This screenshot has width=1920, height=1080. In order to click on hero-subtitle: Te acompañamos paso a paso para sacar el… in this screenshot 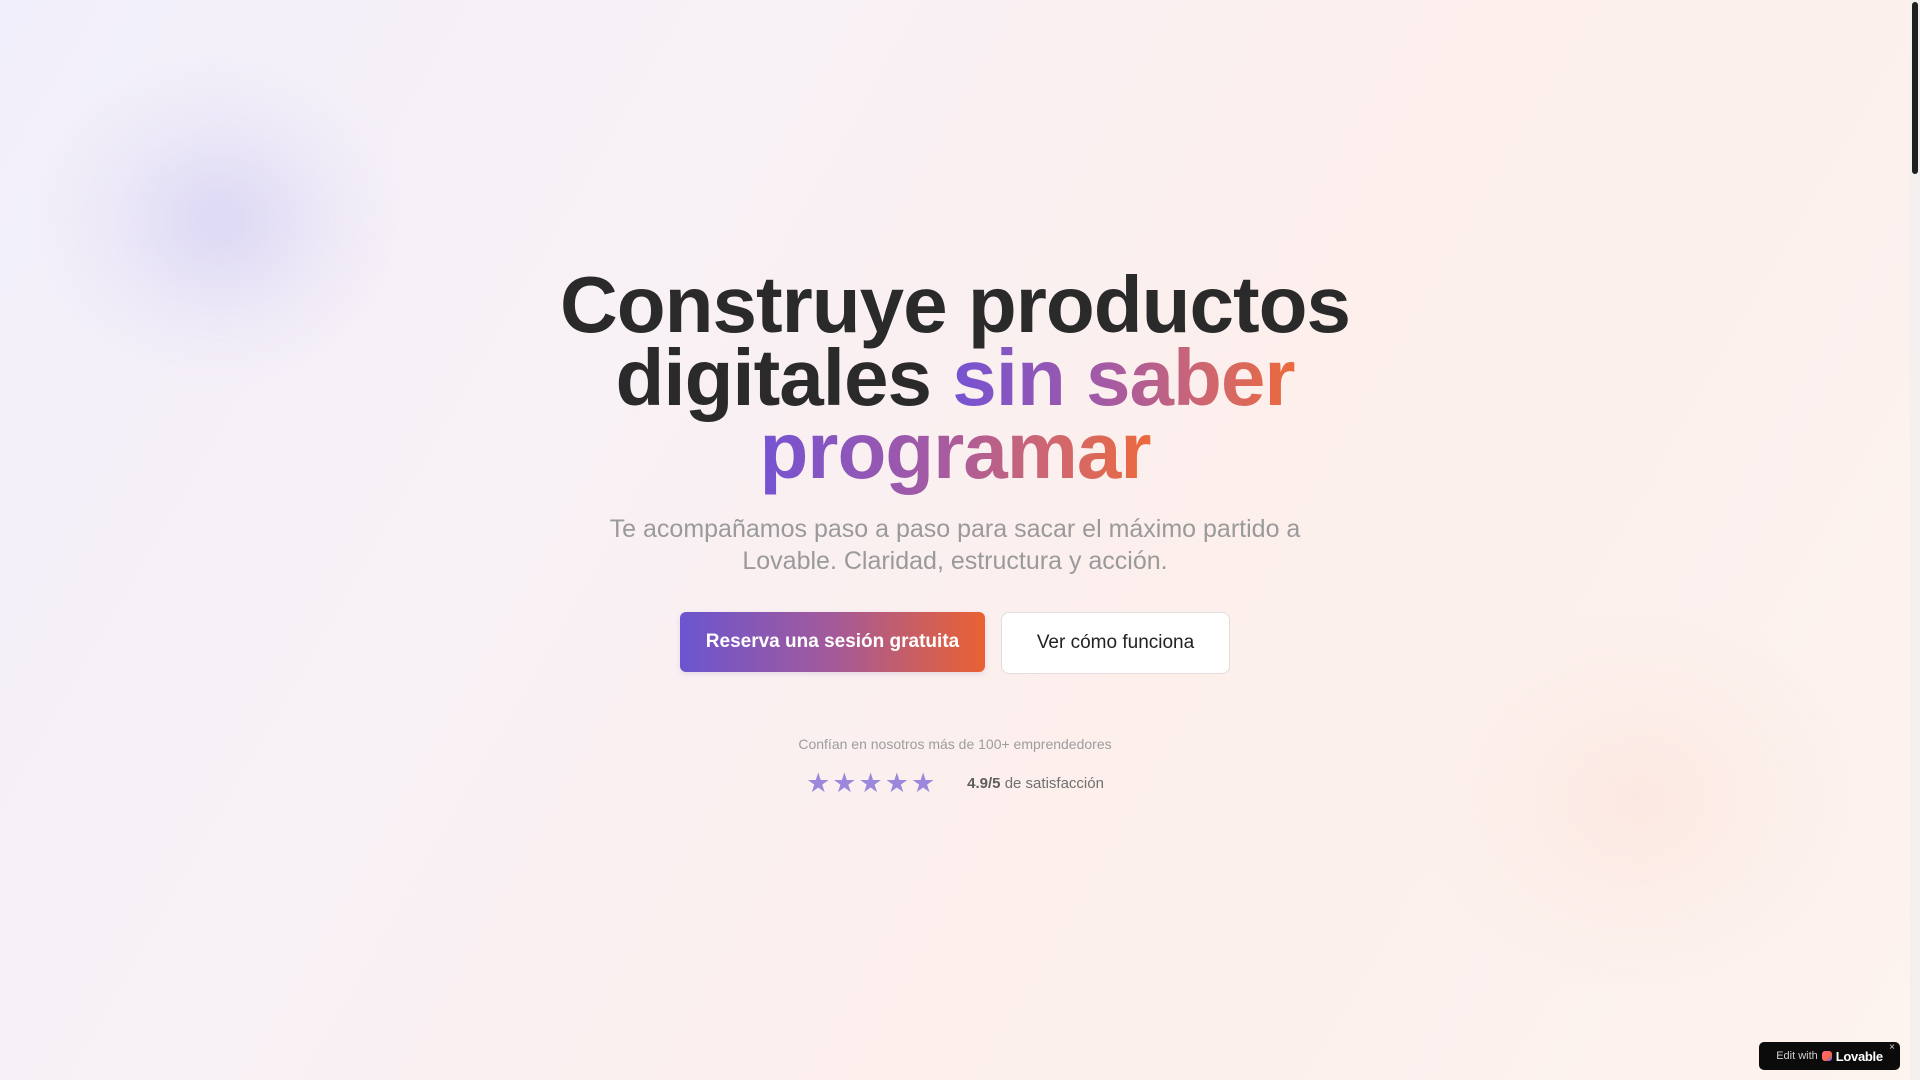, I will do `click(955, 545)`.